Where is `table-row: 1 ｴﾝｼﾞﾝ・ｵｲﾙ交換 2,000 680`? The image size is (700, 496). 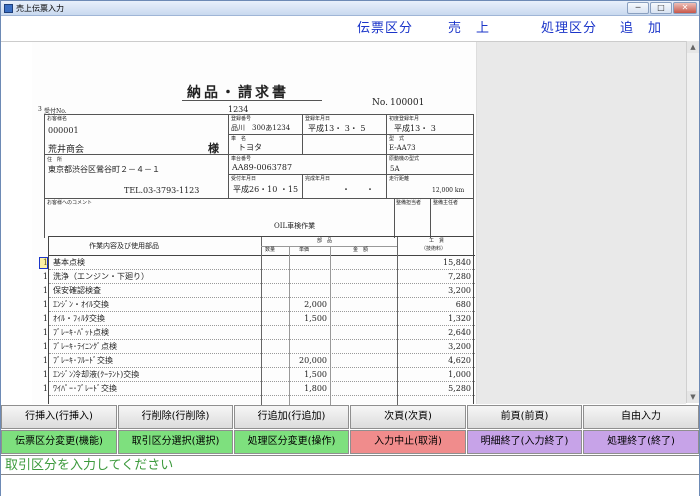
table-row: 1 ｴﾝｼﾞﾝ・ｵｲﾙ交換 2,000 680 is located at coordinates (259, 305).